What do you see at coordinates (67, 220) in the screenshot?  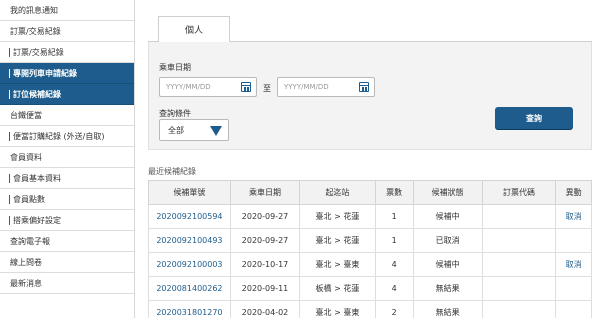 I see `sidebar-item-preferences: 搭乘偏好設定` at bounding box center [67, 220].